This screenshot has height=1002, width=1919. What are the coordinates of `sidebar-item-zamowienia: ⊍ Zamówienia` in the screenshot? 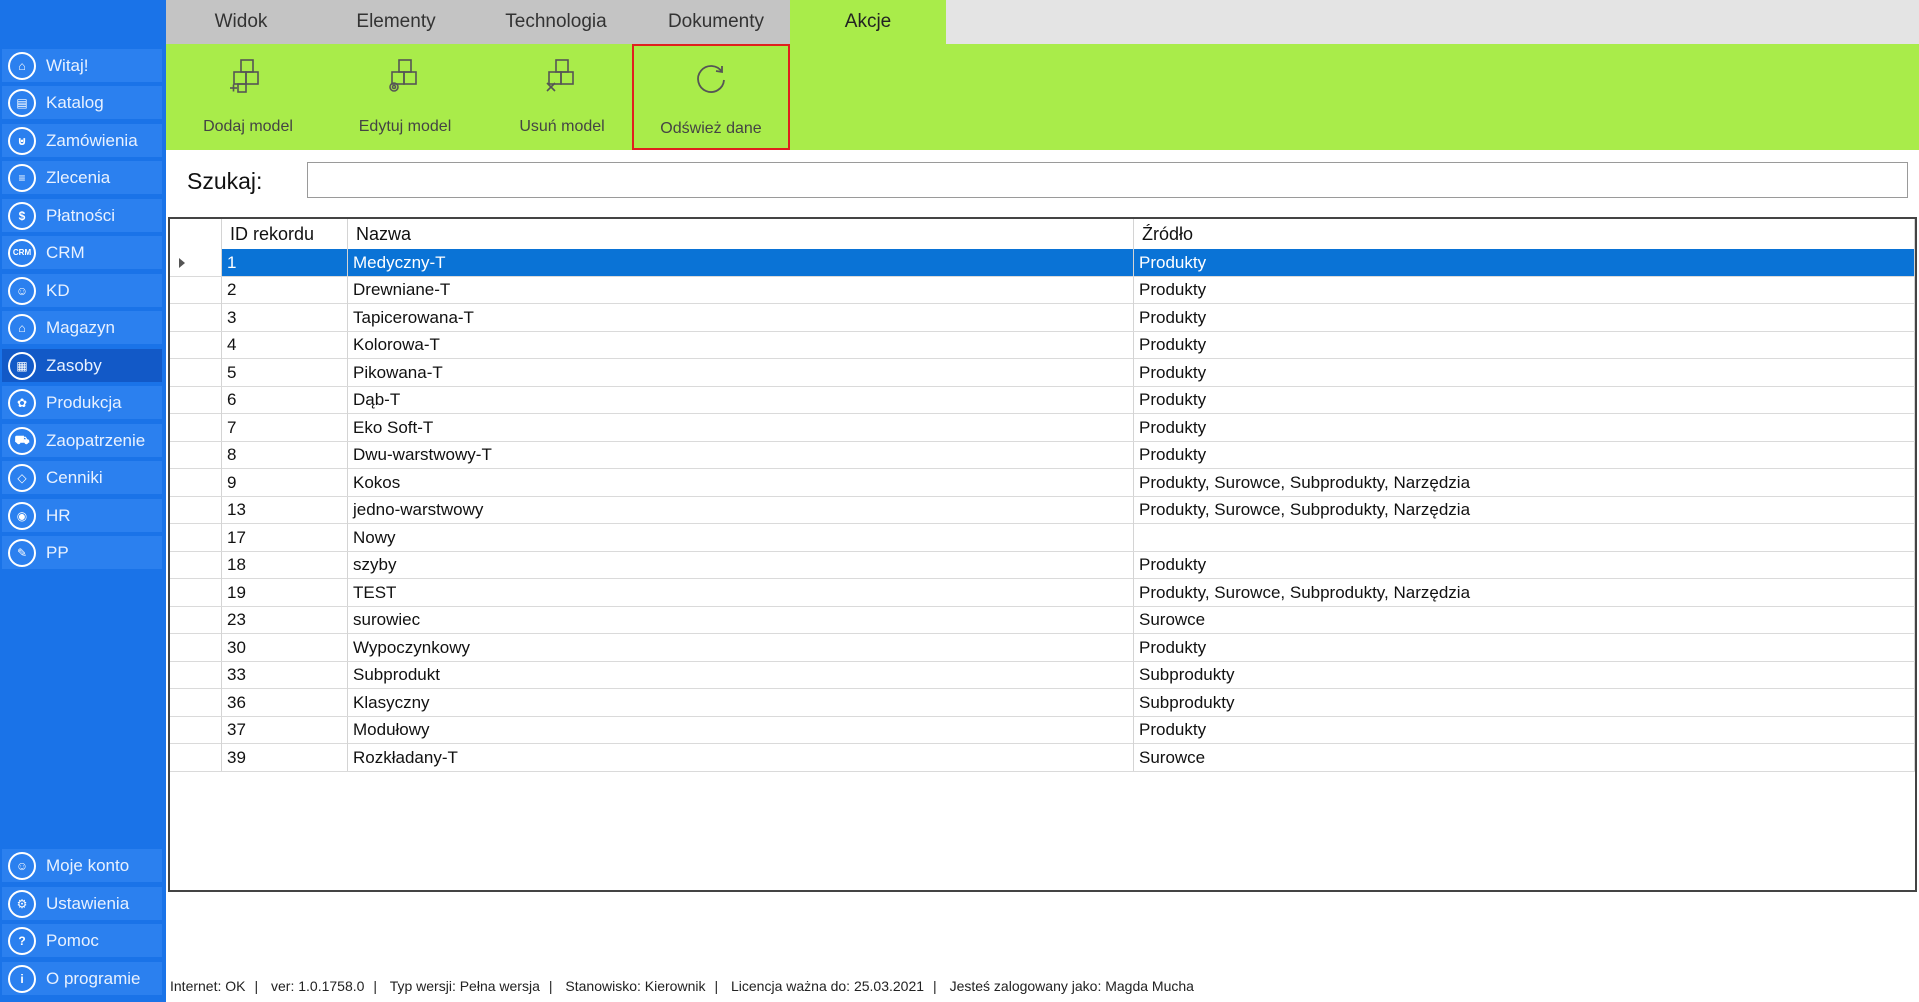 It's located at (82, 140).